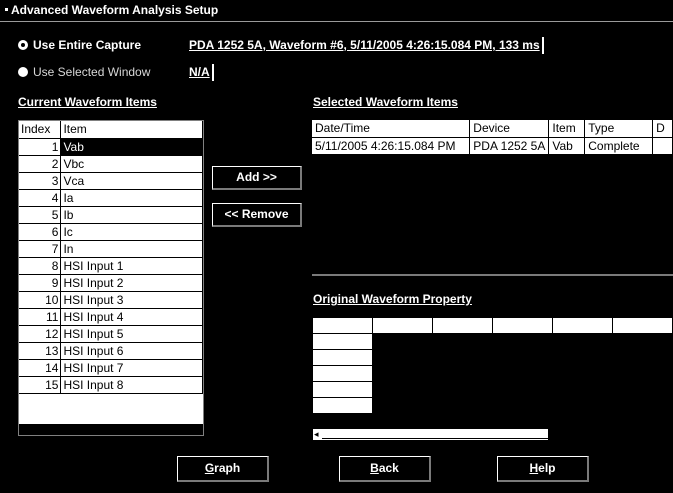 This screenshot has width=673, height=493. I want to click on add-button: Add >>, so click(257, 178).